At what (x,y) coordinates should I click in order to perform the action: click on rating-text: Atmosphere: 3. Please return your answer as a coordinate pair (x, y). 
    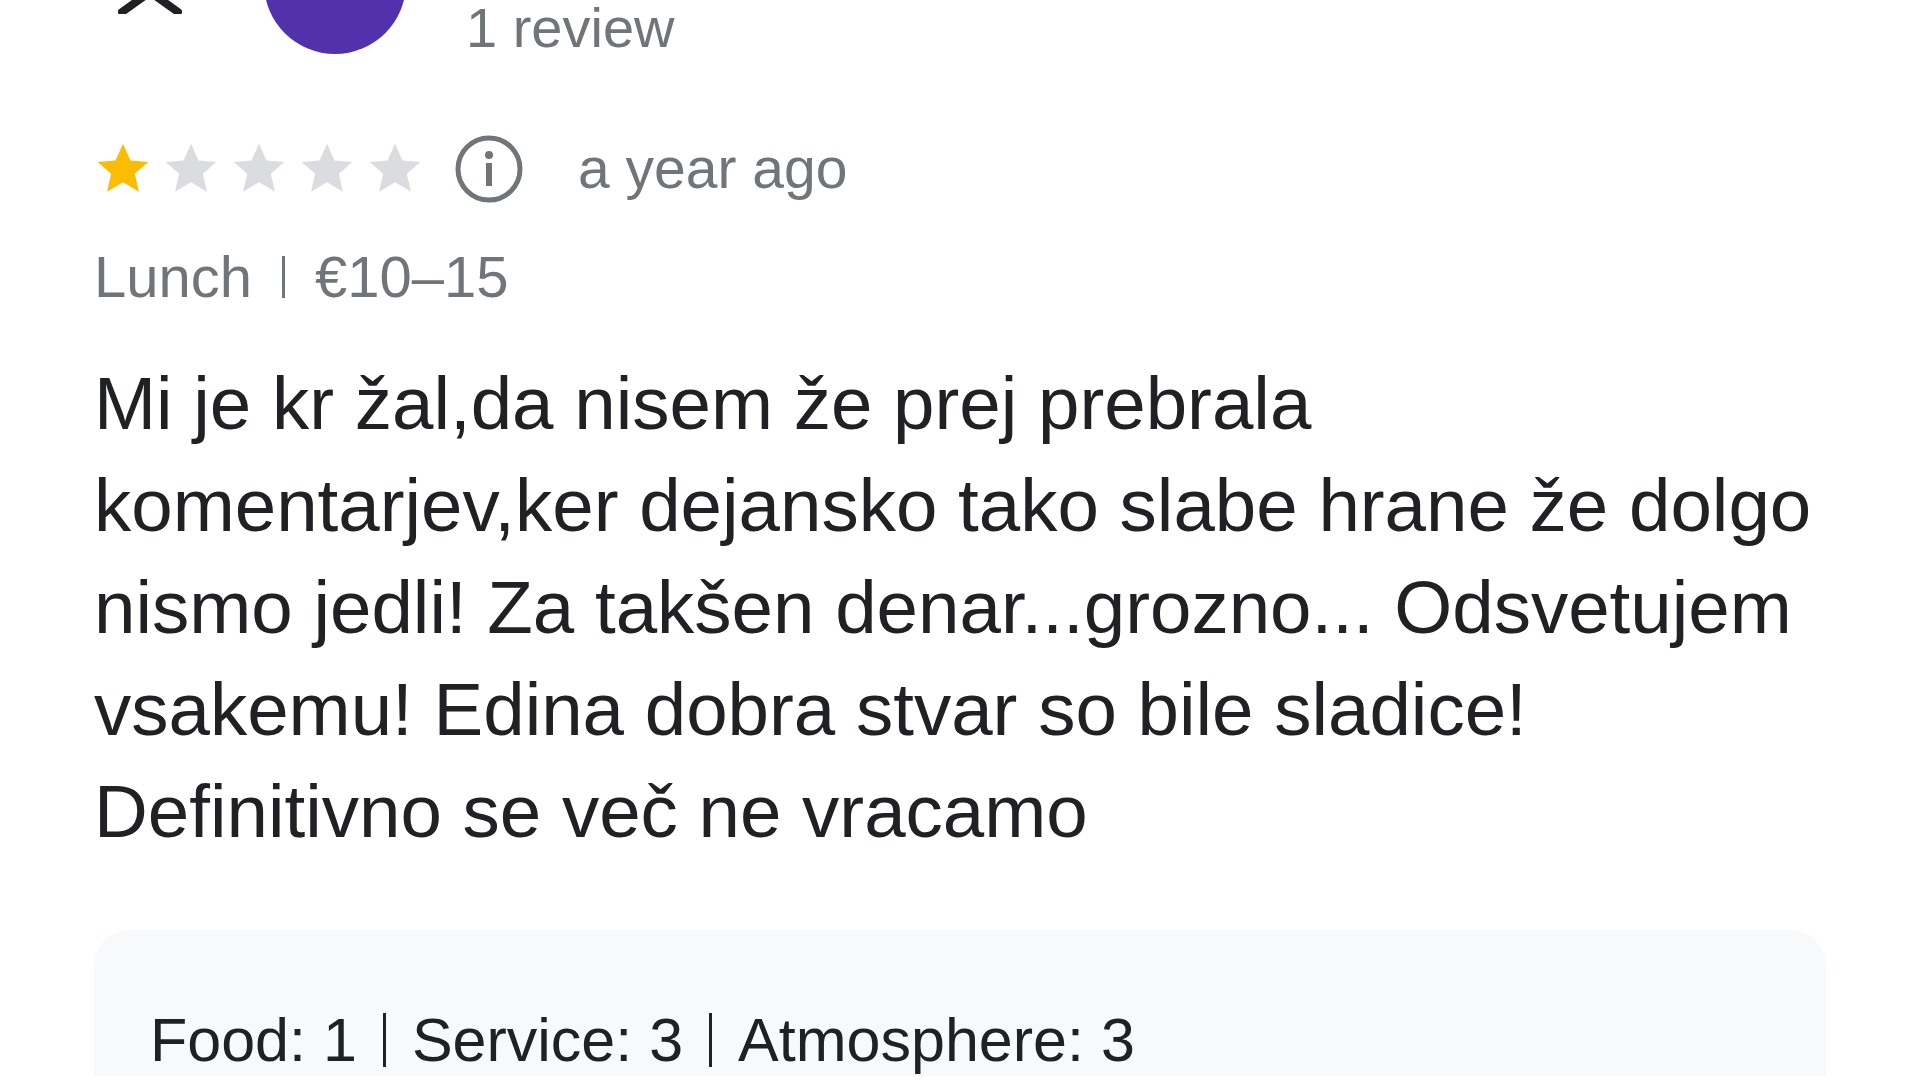
    Looking at the image, I should click on (936, 1040).